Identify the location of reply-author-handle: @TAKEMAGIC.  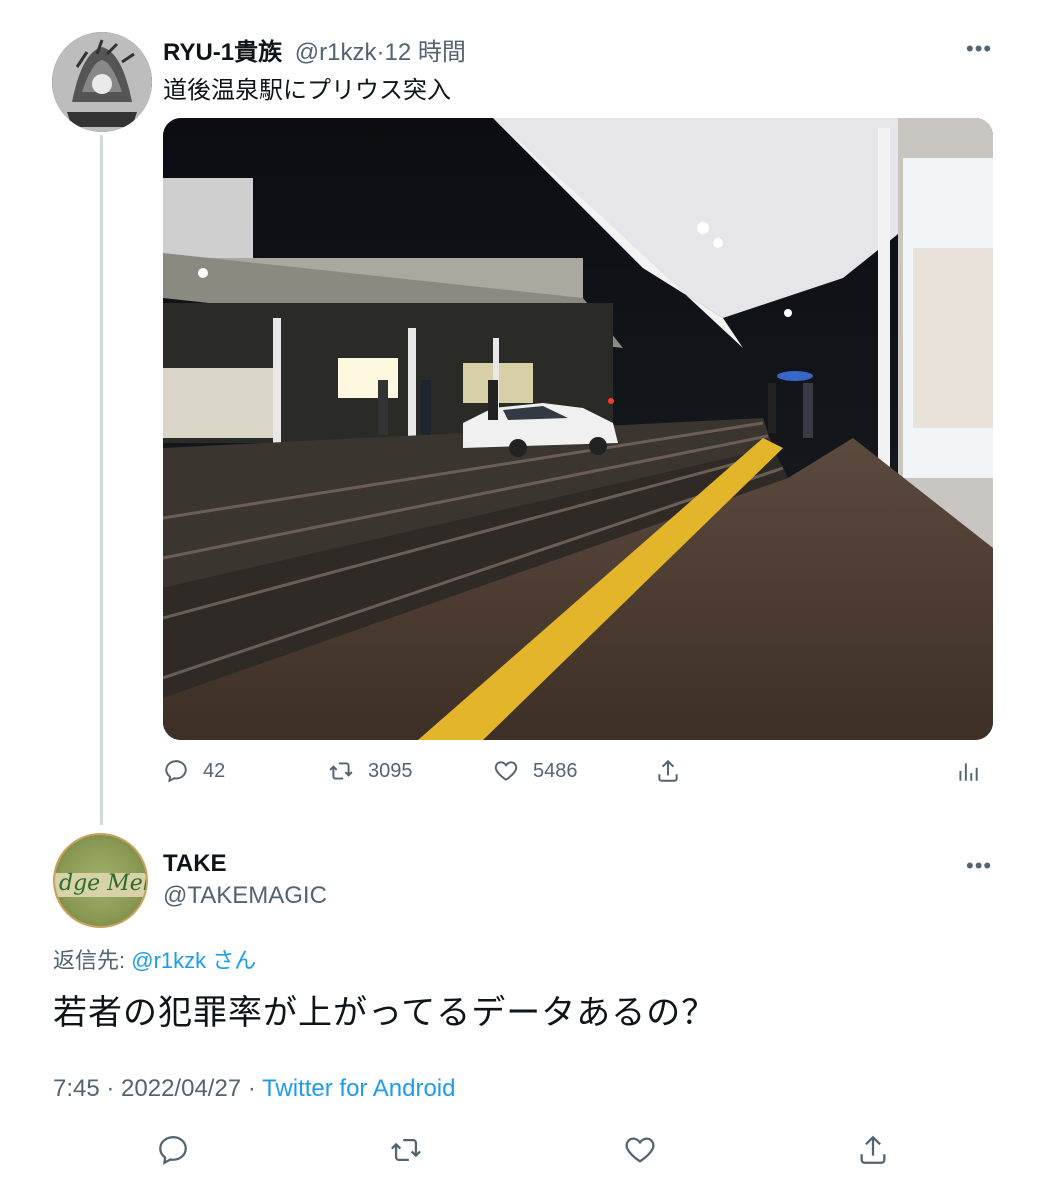
(245, 896).